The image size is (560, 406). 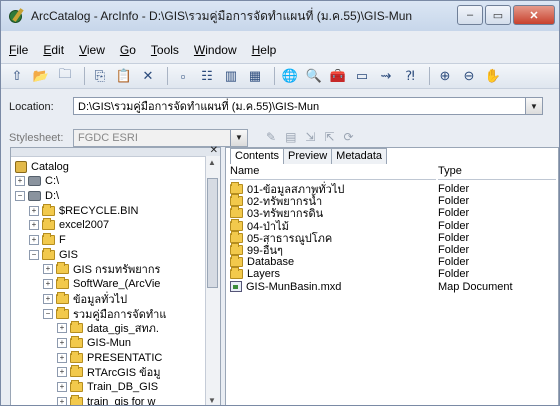 What do you see at coordinates (470, 15) in the screenshot?
I see `minimize-button: –` at bounding box center [470, 15].